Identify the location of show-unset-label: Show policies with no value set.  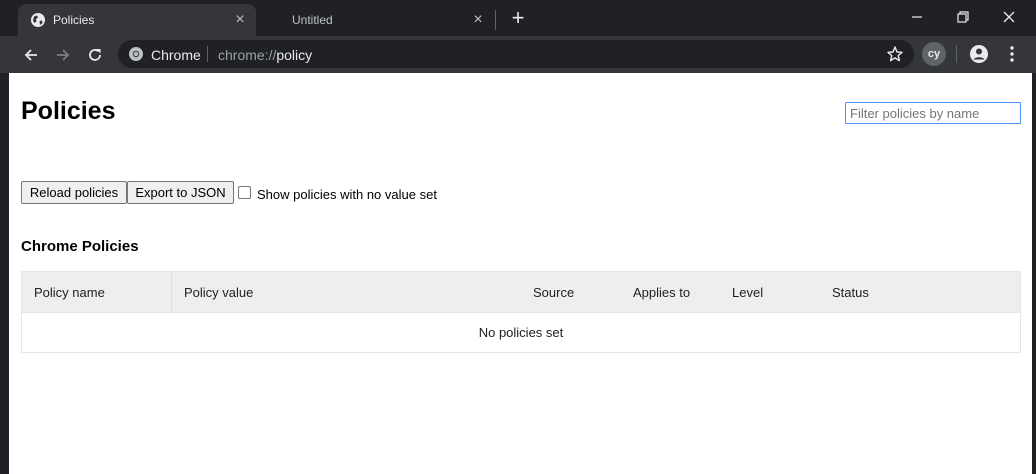
(347, 194).